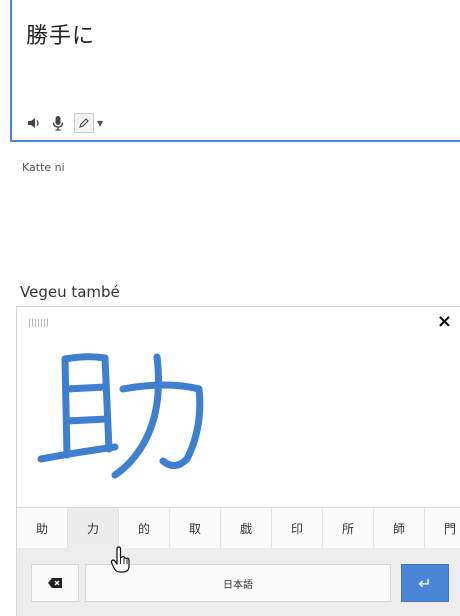  I want to click on candidate-bar: 助 力 的 取 戯 印 所 師 門, so click(238, 528).